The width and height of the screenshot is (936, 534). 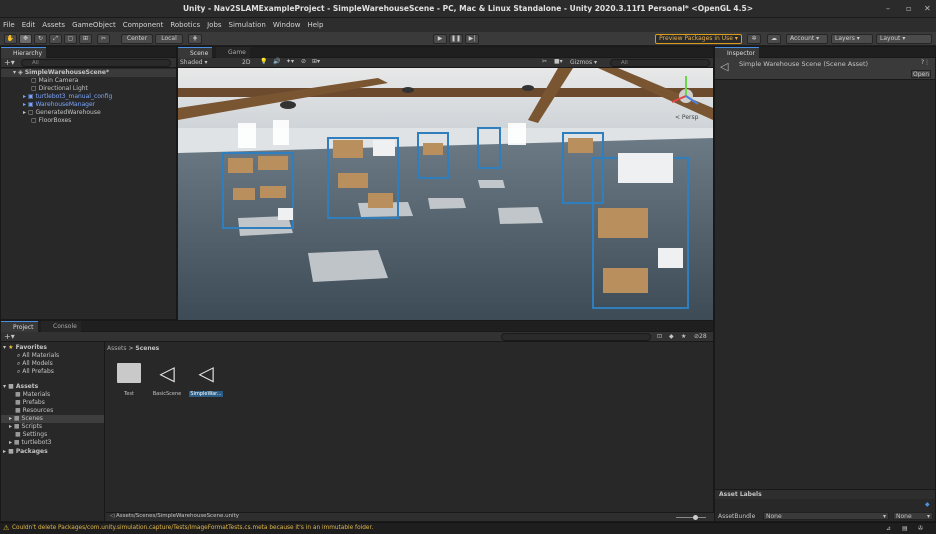 What do you see at coordinates (85, 39) in the screenshot?
I see `transform-tool-icon: ⊞` at bounding box center [85, 39].